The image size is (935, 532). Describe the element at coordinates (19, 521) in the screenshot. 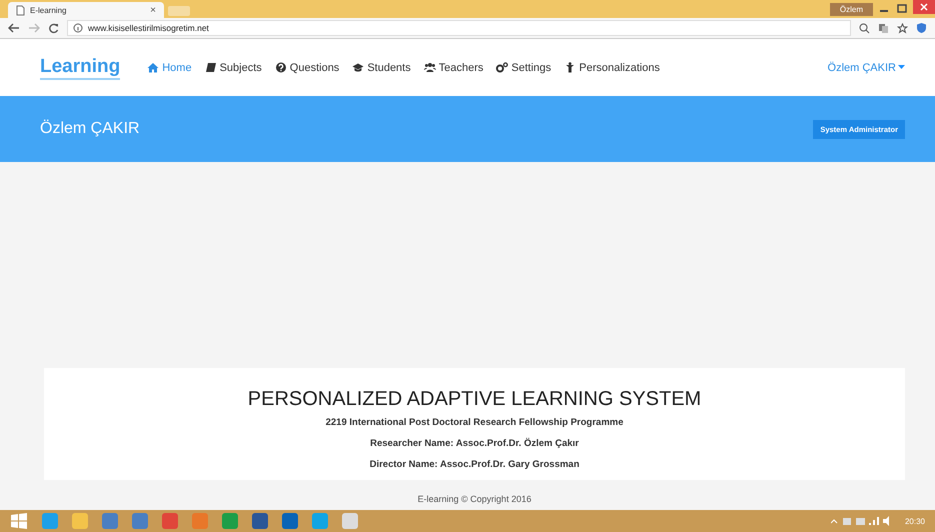

I see `windows-start-icon` at that location.